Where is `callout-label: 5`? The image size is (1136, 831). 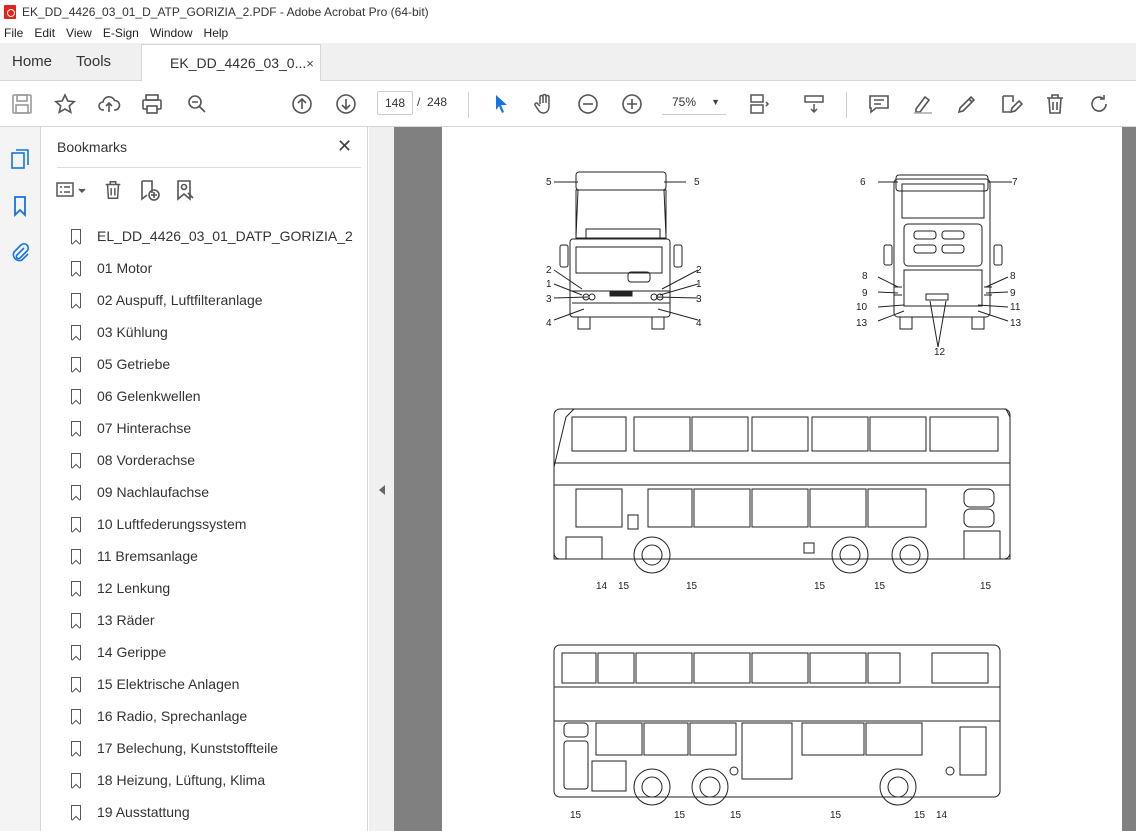 callout-label: 5 is located at coordinates (549, 182).